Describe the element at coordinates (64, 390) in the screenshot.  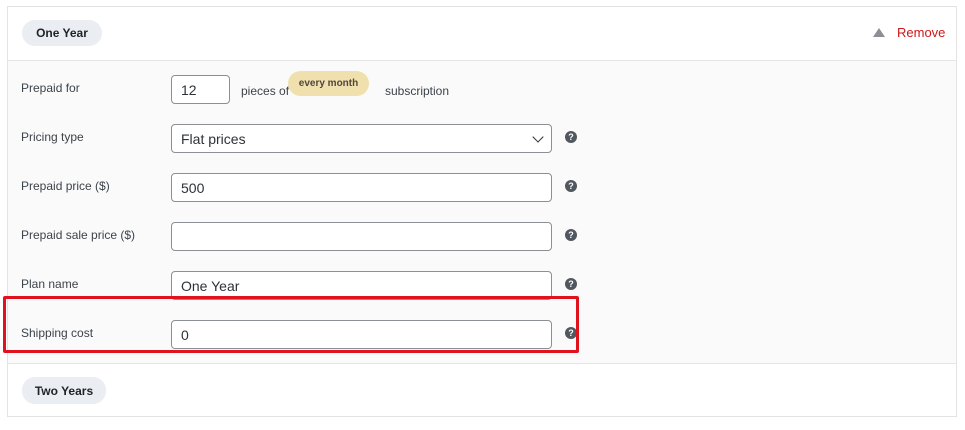
I see `plan-title-two-years: Two Years` at that location.